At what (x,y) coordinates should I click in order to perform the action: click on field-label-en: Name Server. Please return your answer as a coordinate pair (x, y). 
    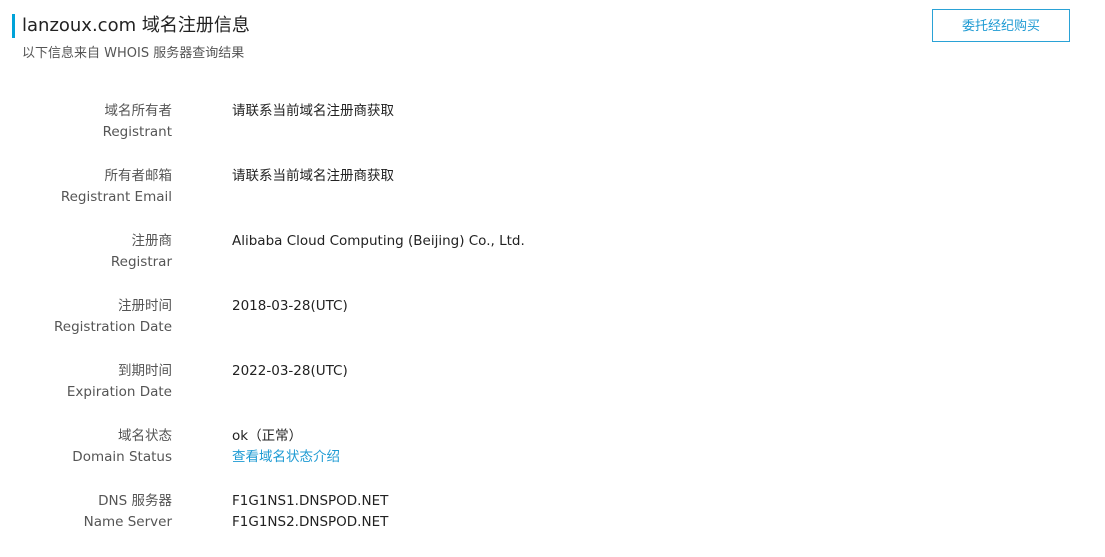
    Looking at the image, I should click on (127, 522).